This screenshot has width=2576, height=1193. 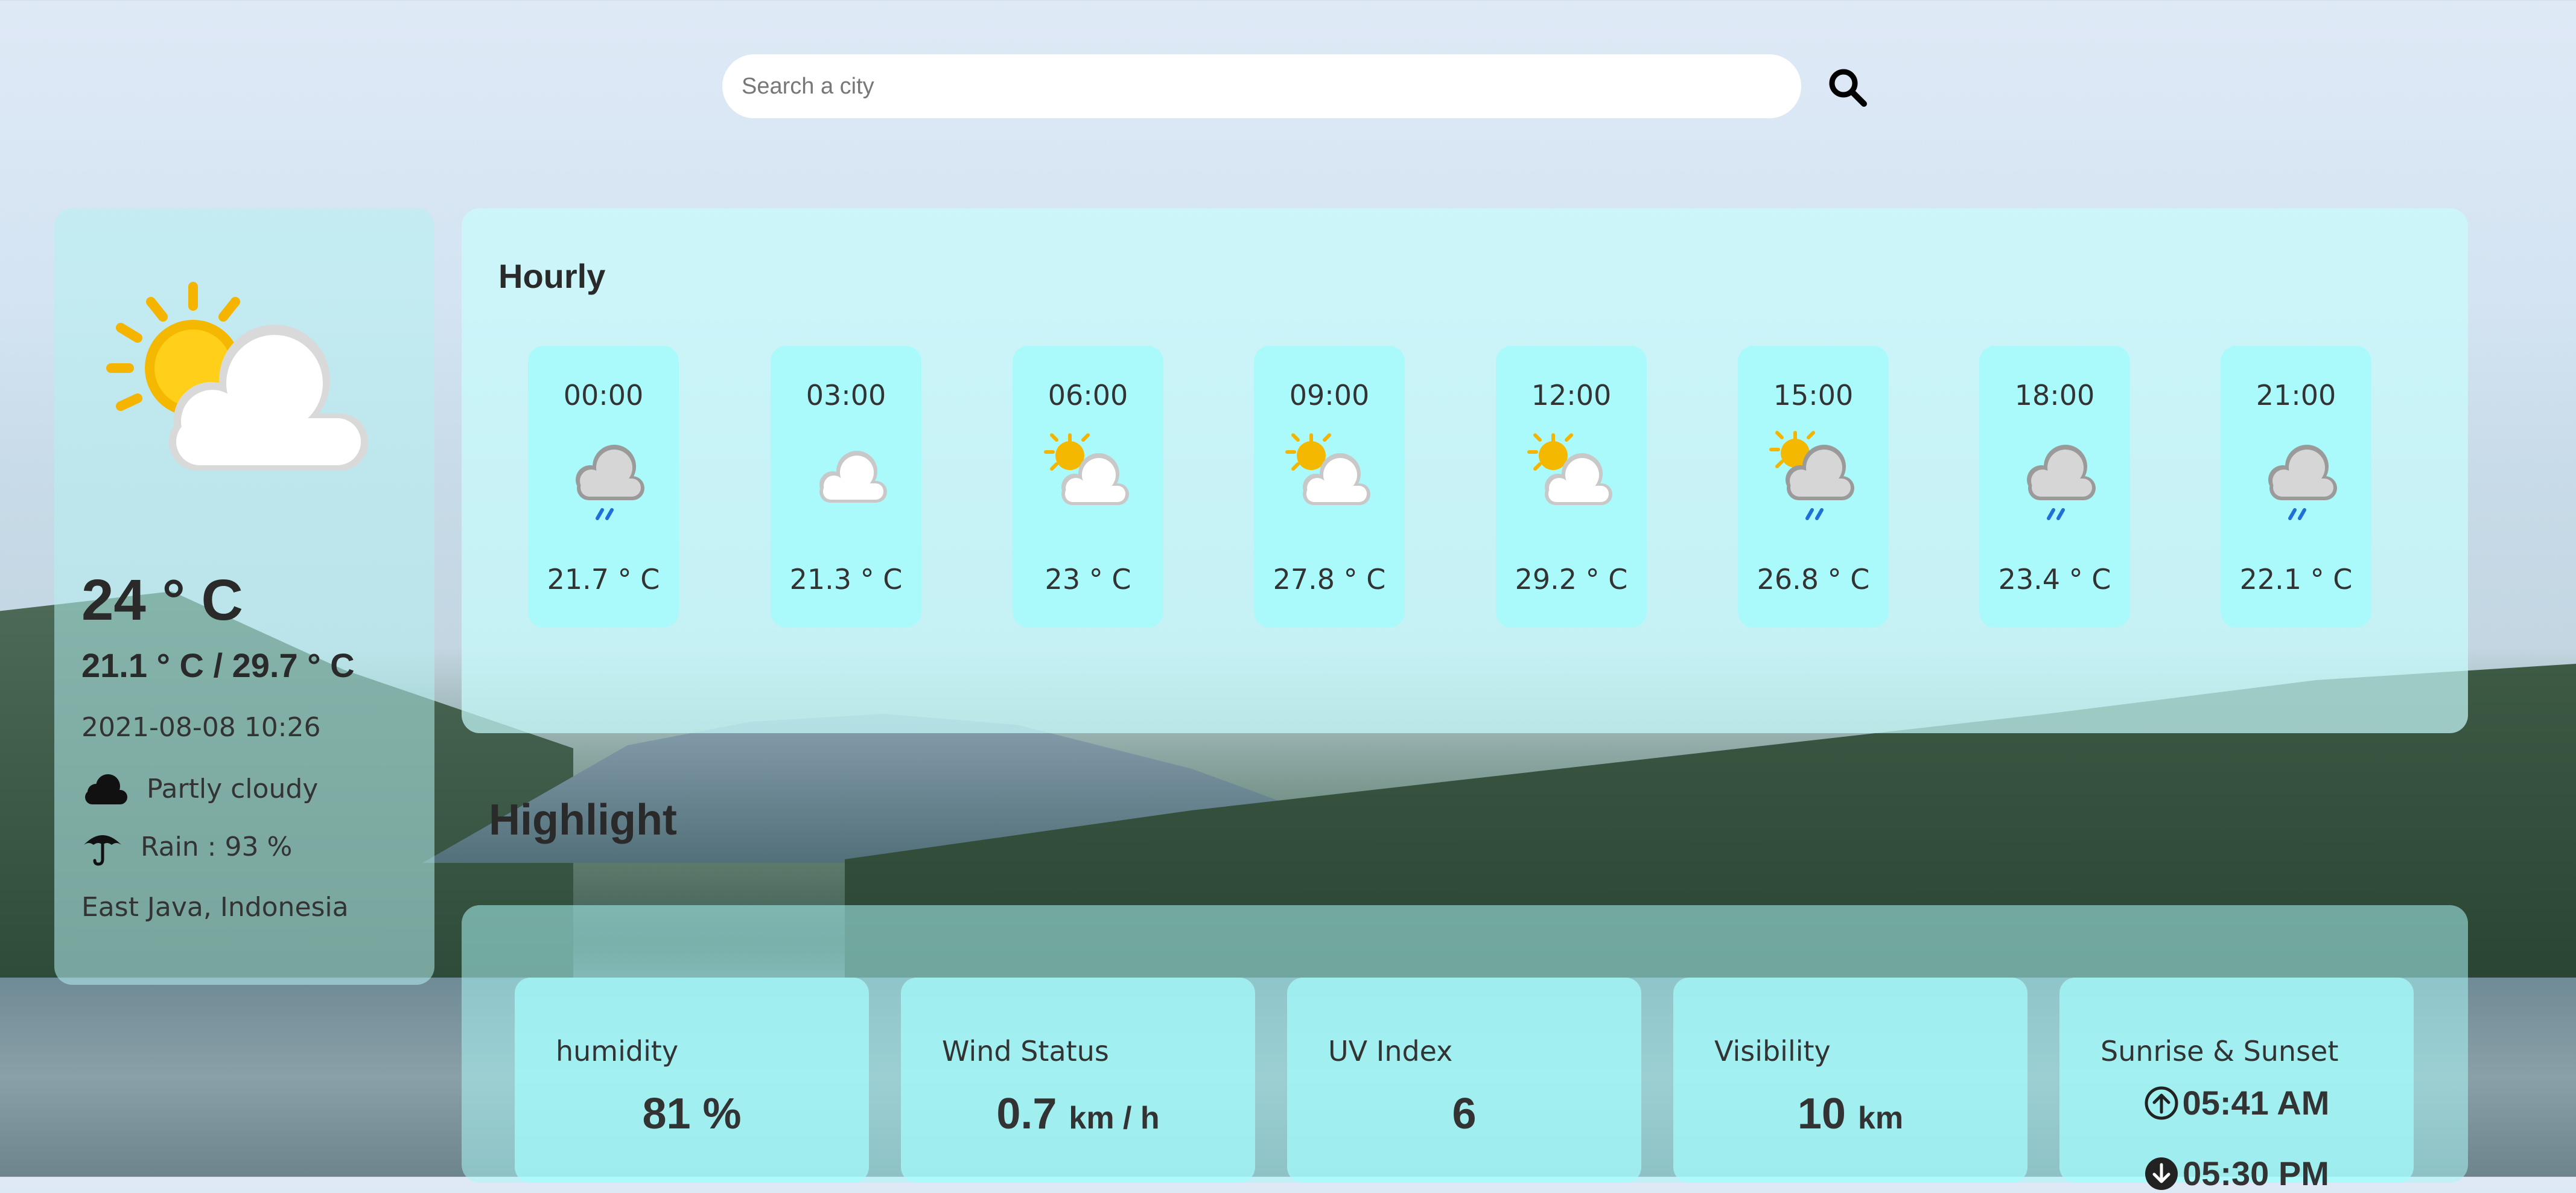 I want to click on hour-time: 09:00, so click(x=1329, y=395).